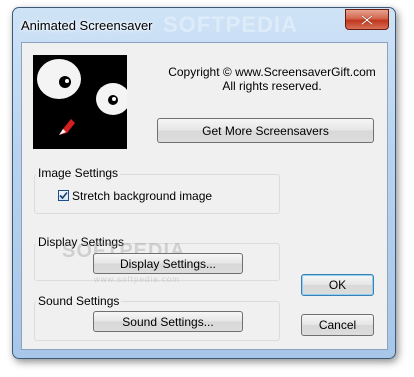  What do you see at coordinates (142, 196) in the screenshot?
I see `stretch-background-label: Stretch background image` at bounding box center [142, 196].